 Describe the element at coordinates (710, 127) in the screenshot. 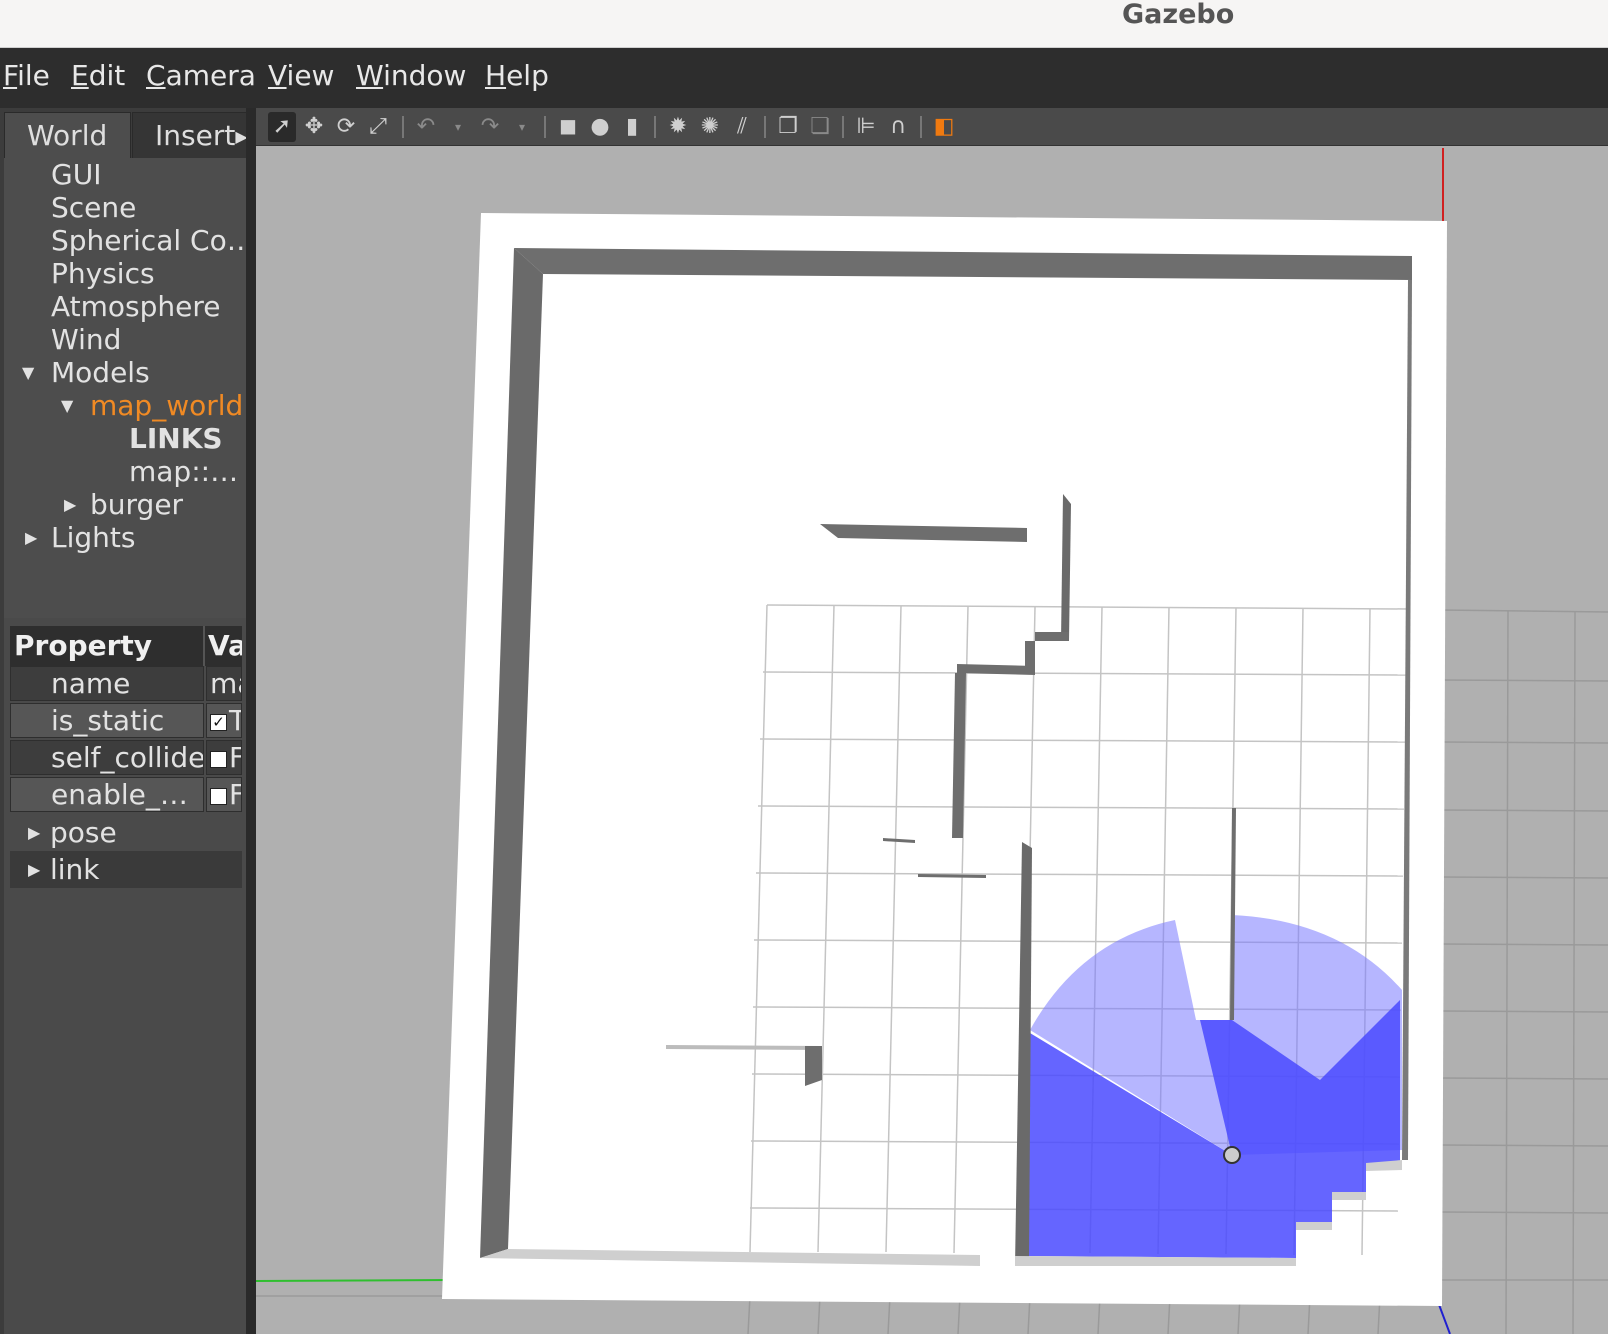

I see `spot-light-icon: ✺` at that location.